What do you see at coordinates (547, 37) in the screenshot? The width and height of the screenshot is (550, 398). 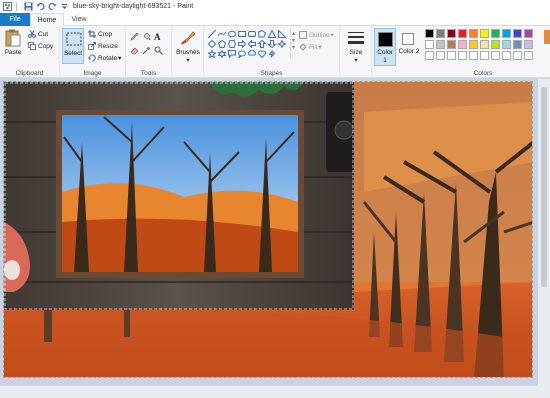 I see `edit-colors-icon` at bounding box center [547, 37].